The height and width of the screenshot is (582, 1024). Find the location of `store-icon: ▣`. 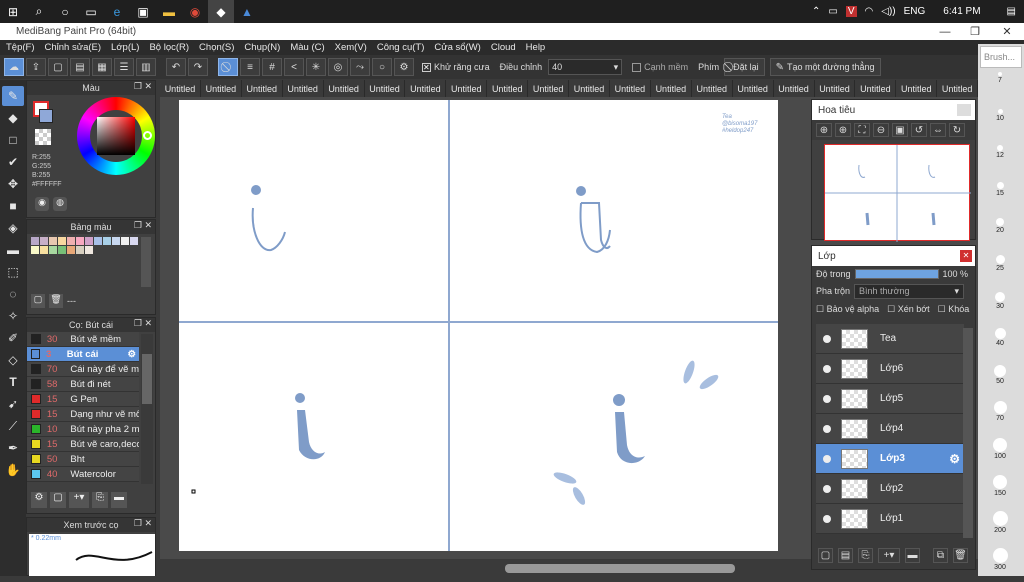

store-icon: ▣ is located at coordinates (143, 11).